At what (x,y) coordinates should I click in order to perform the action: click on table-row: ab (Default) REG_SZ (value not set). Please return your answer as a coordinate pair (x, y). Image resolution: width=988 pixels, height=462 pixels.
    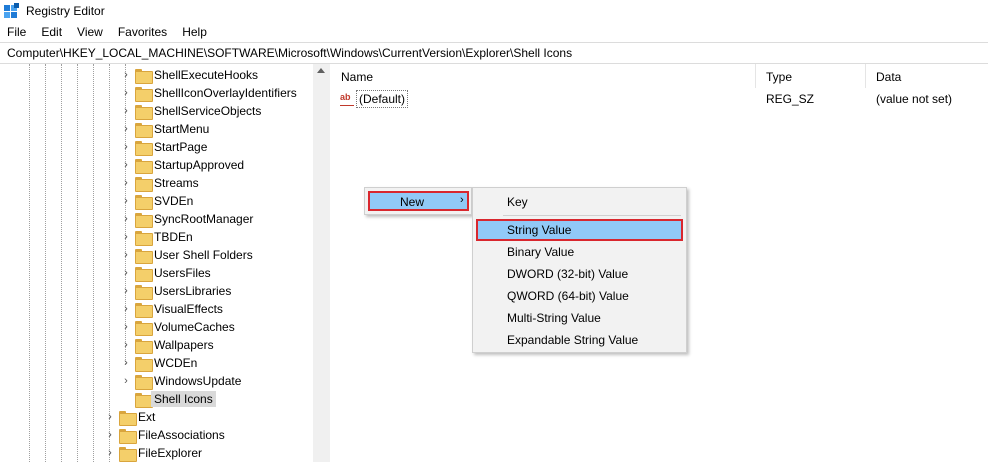
    Looking at the image, I should click on (659, 99).